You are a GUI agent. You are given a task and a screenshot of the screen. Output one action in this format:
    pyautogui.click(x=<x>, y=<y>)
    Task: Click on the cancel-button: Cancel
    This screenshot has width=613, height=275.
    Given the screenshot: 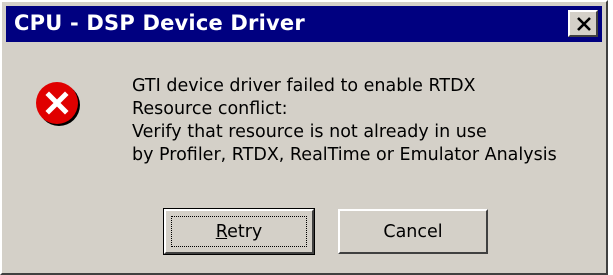 What is the action you would take?
    pyautogui.click(x=413, y=231)
    